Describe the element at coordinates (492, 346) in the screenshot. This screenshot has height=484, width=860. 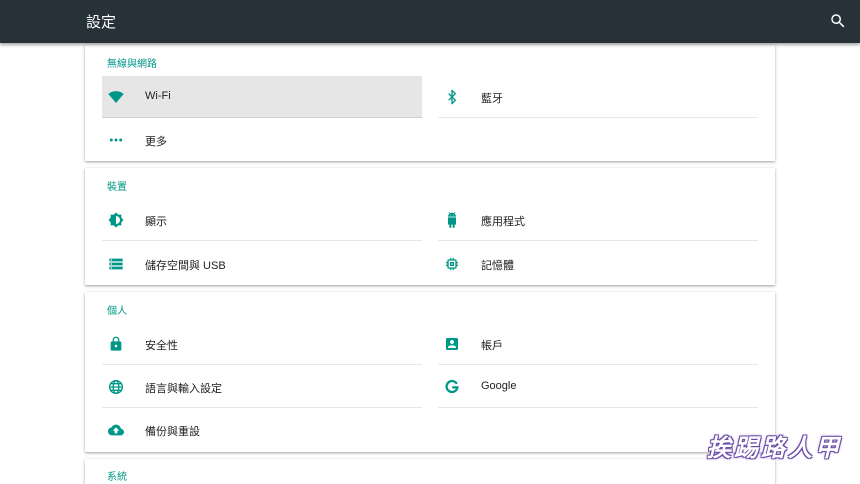
I see `accounts-label: 帳戶` at that location.